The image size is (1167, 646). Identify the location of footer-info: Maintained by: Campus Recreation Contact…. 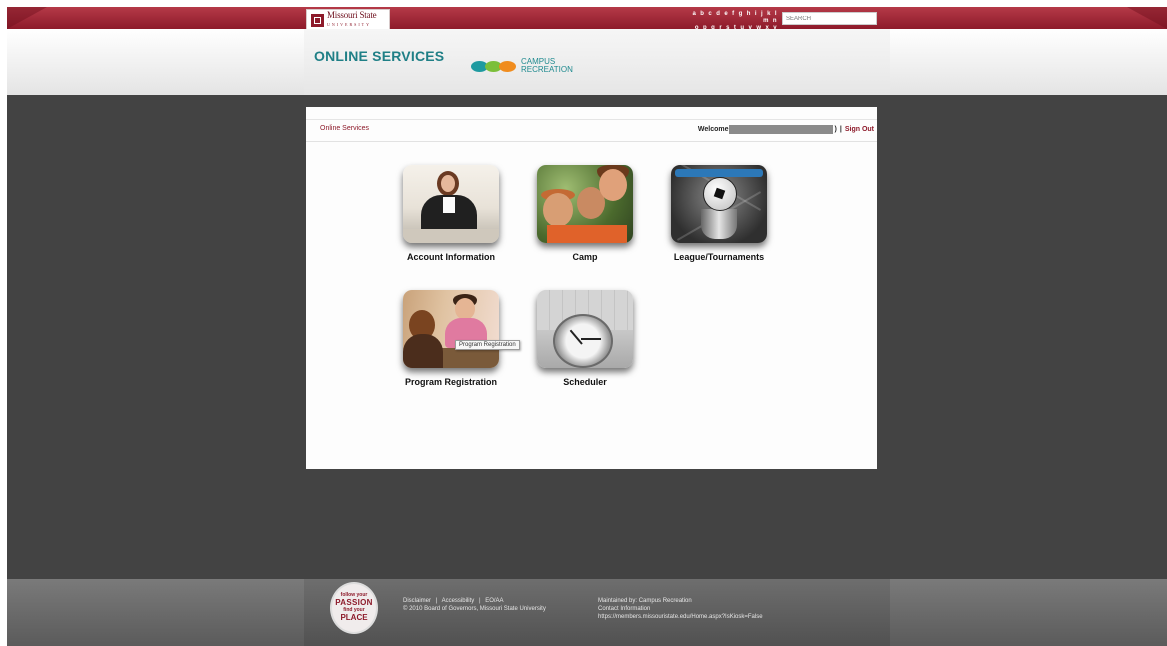
(680, 609).